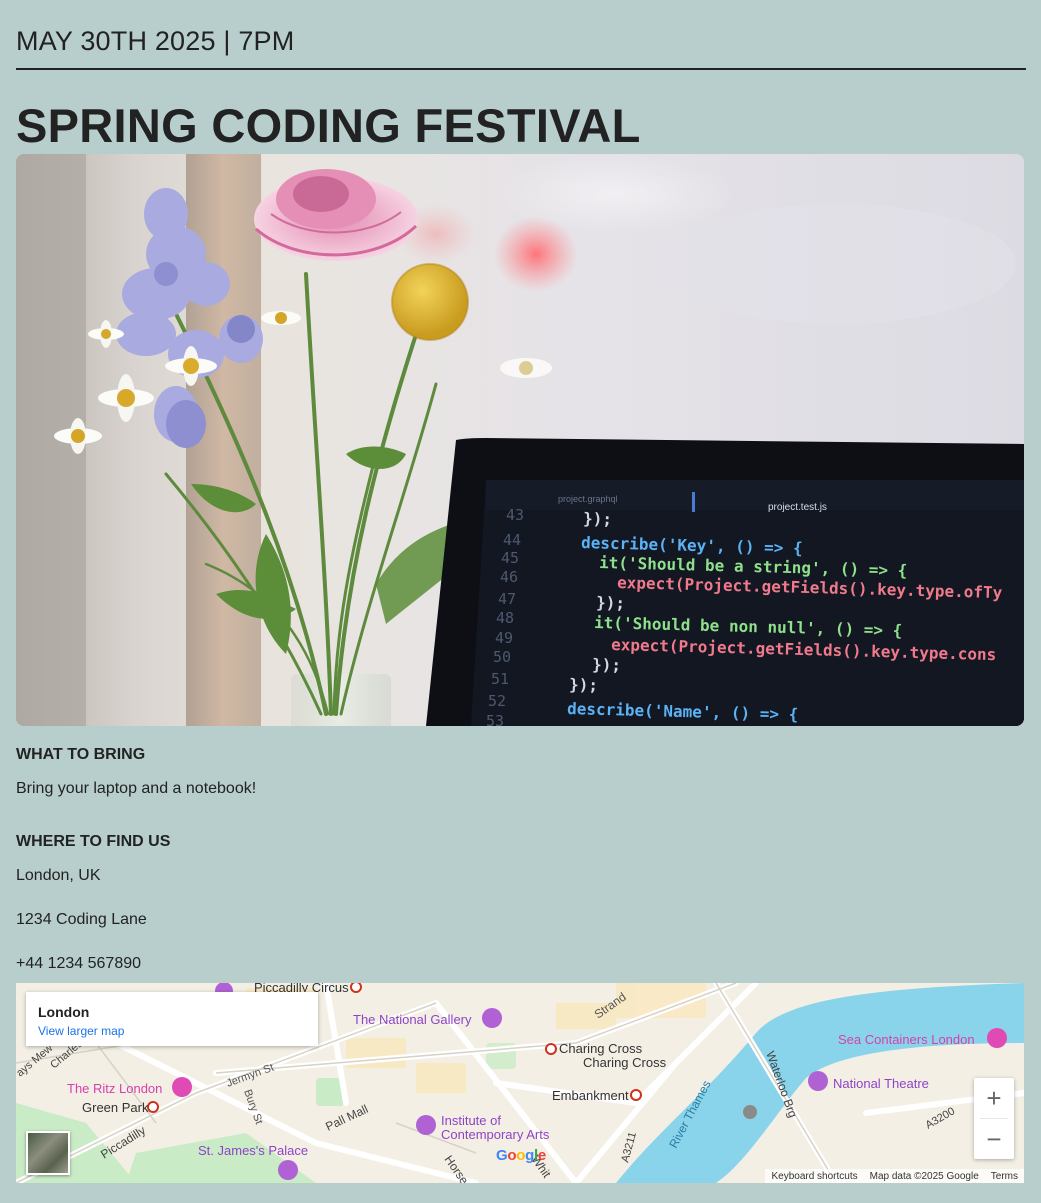 This screenshot has height=1203, width=1041. Describe the element at coordinates (924, 1176) in the screenshot. I see `map-data-attribution: Map data ©2025 Google` at that location.